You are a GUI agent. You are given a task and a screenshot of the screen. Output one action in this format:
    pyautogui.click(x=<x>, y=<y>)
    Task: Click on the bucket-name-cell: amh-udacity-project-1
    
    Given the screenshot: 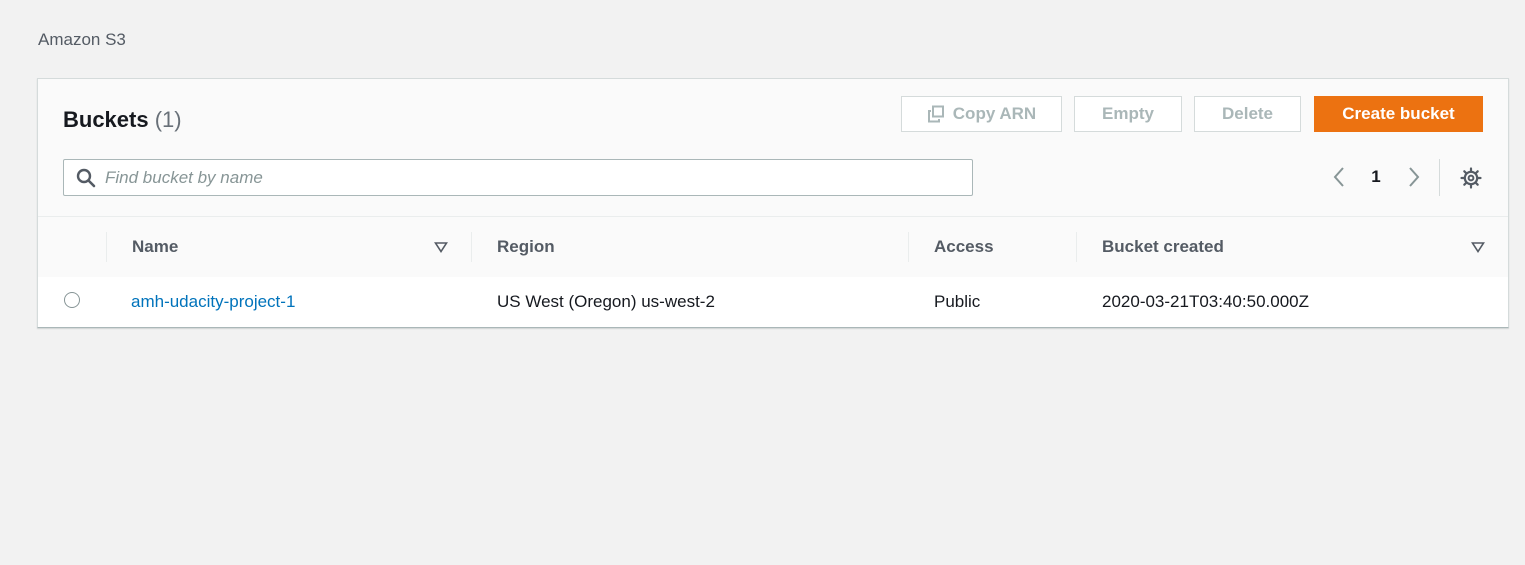 What is the action you would take?
    pyautogui.click(x=213, y=302)
    